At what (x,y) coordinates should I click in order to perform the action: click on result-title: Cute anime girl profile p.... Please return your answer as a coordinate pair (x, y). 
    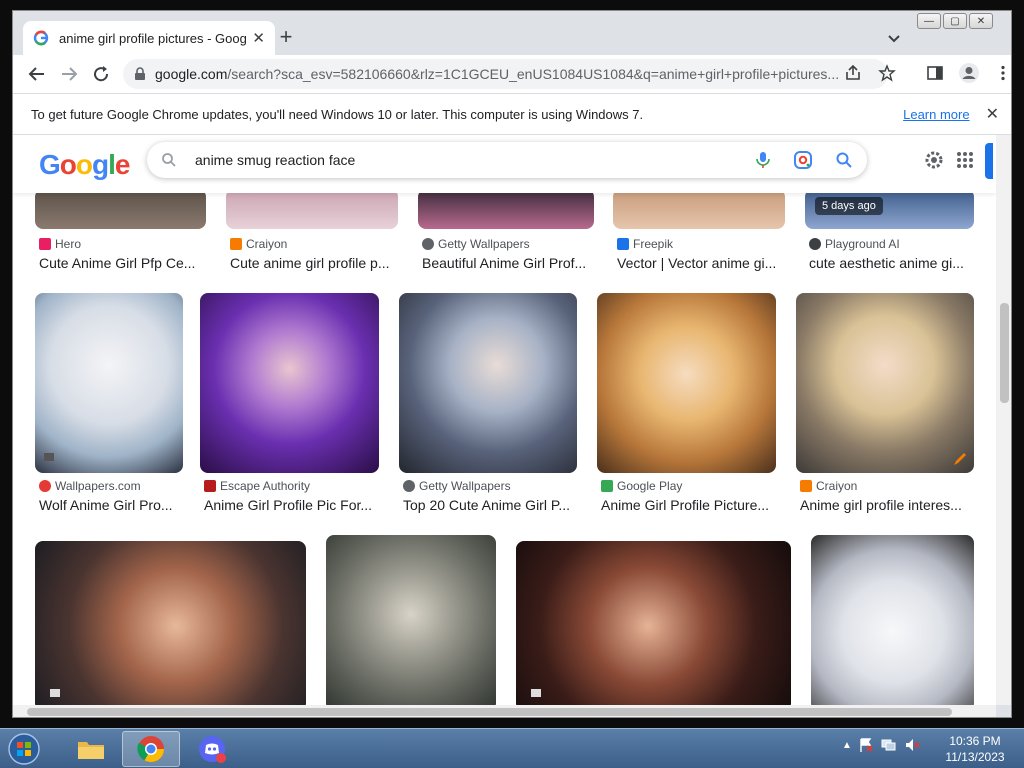
    Looking at the image, I should click on (315, 263).